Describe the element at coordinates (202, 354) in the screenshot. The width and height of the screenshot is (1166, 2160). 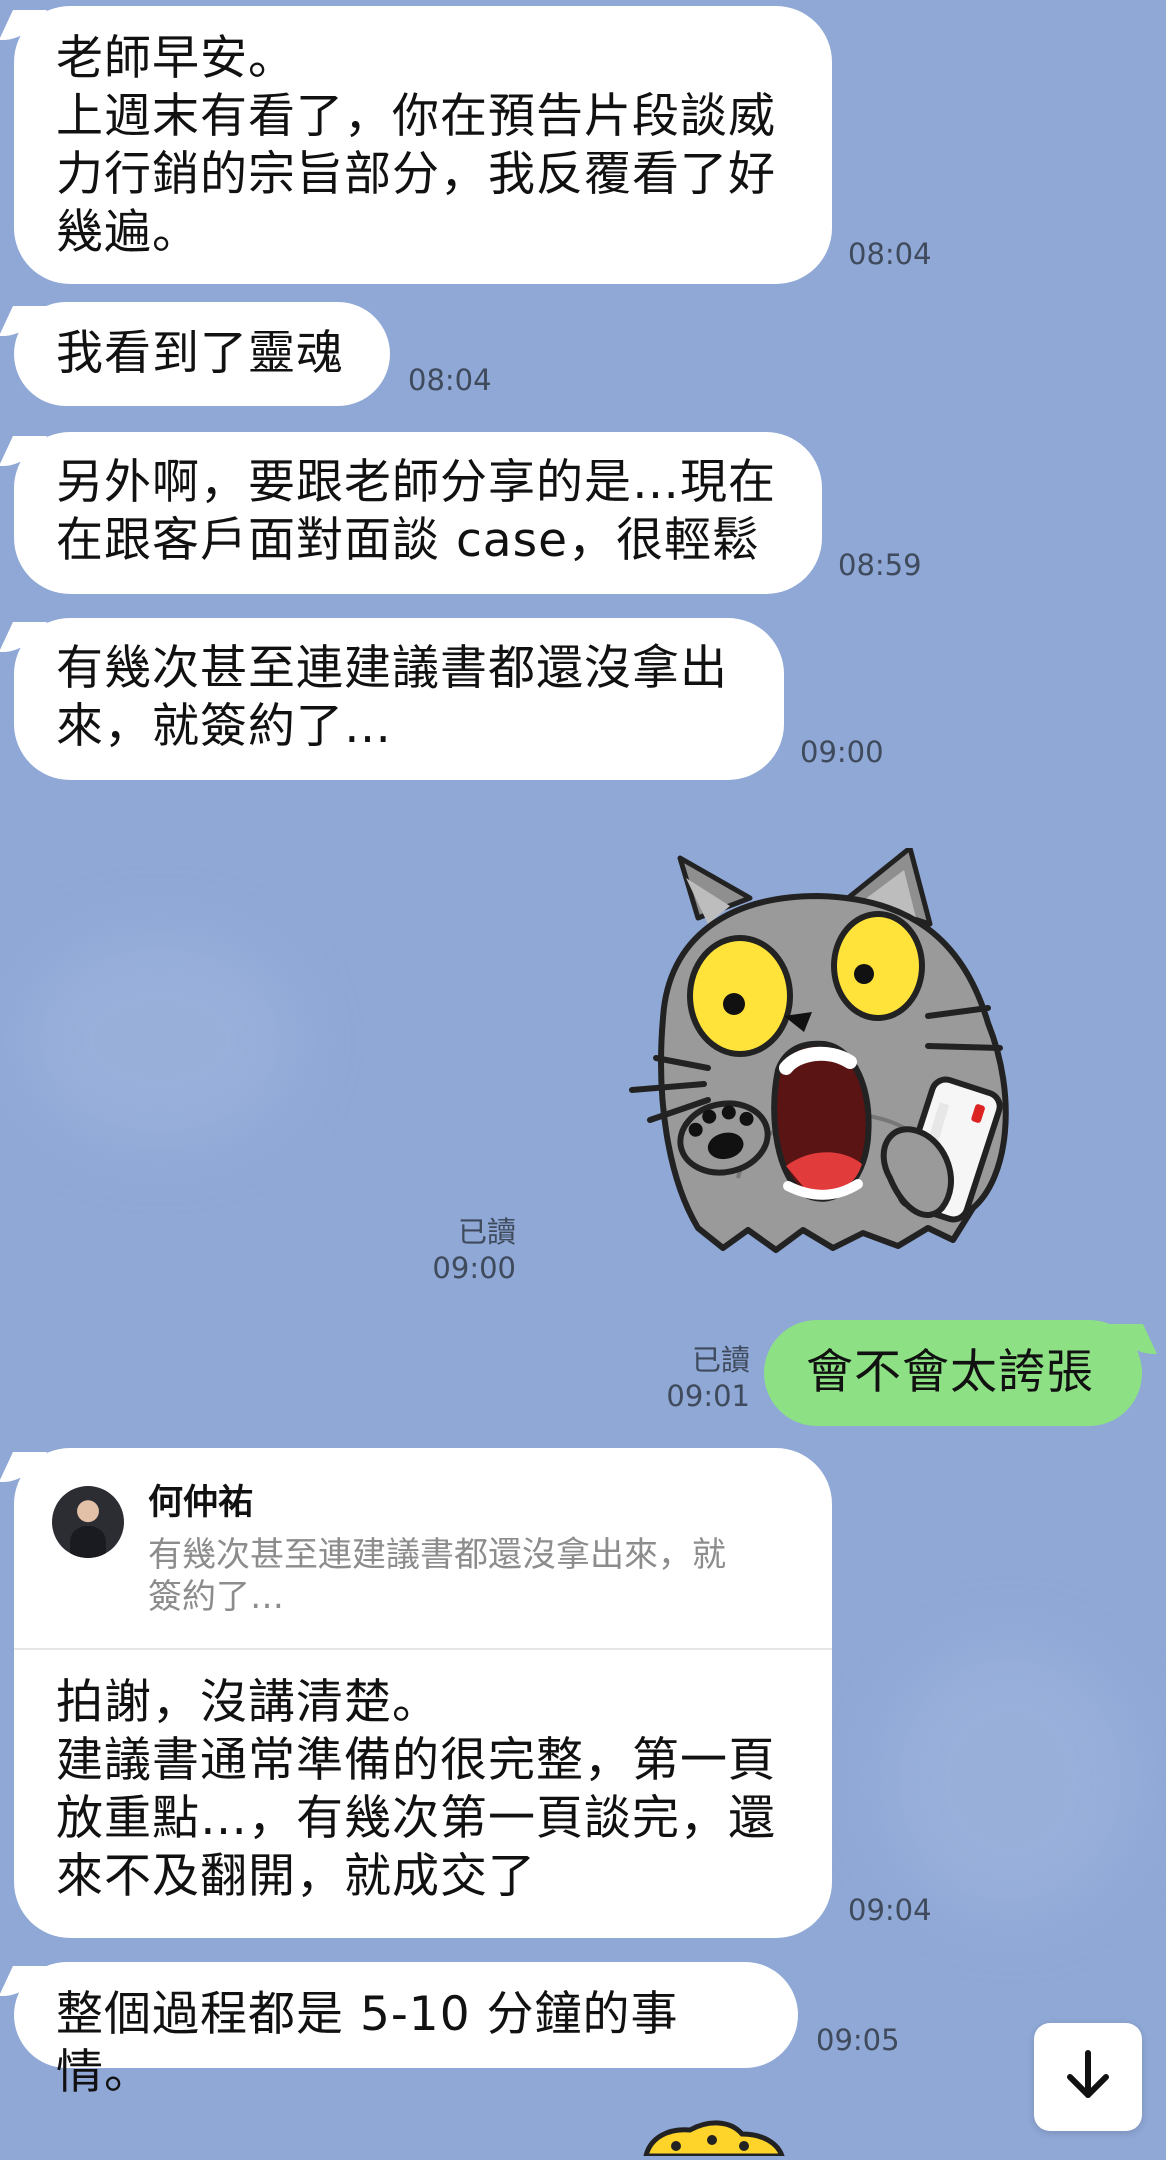
I see `message-bubble: 我看到了靈魂` at that location.